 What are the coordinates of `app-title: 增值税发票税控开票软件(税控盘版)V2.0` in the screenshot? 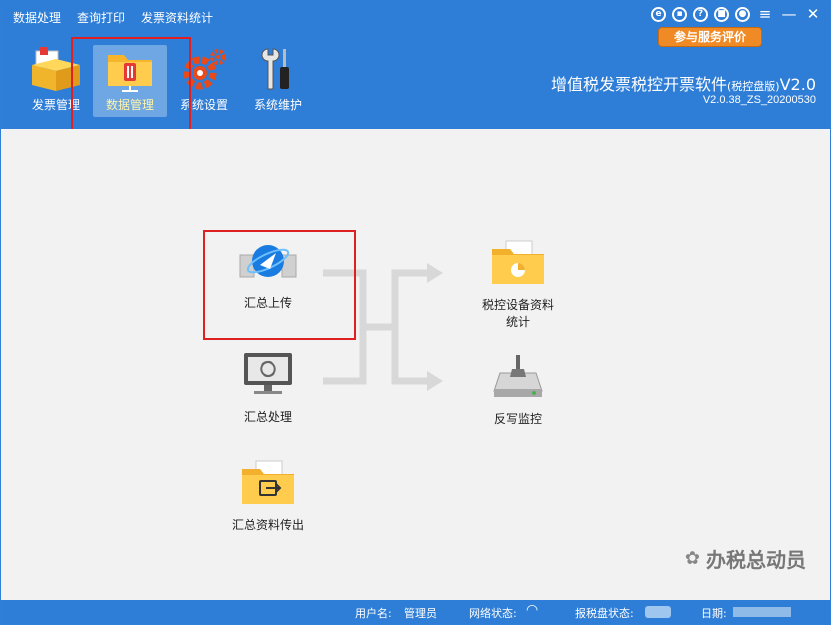 It's located at (683, 83).